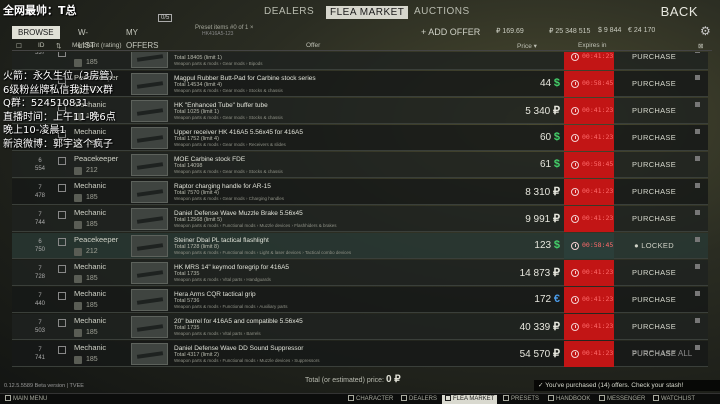 This screenshot has height=404, width=720. What do you see at coordinates (419, 399) in the screenshot?
I see `bottom-dealers: DEALERS` at bounding box center [419, 399].